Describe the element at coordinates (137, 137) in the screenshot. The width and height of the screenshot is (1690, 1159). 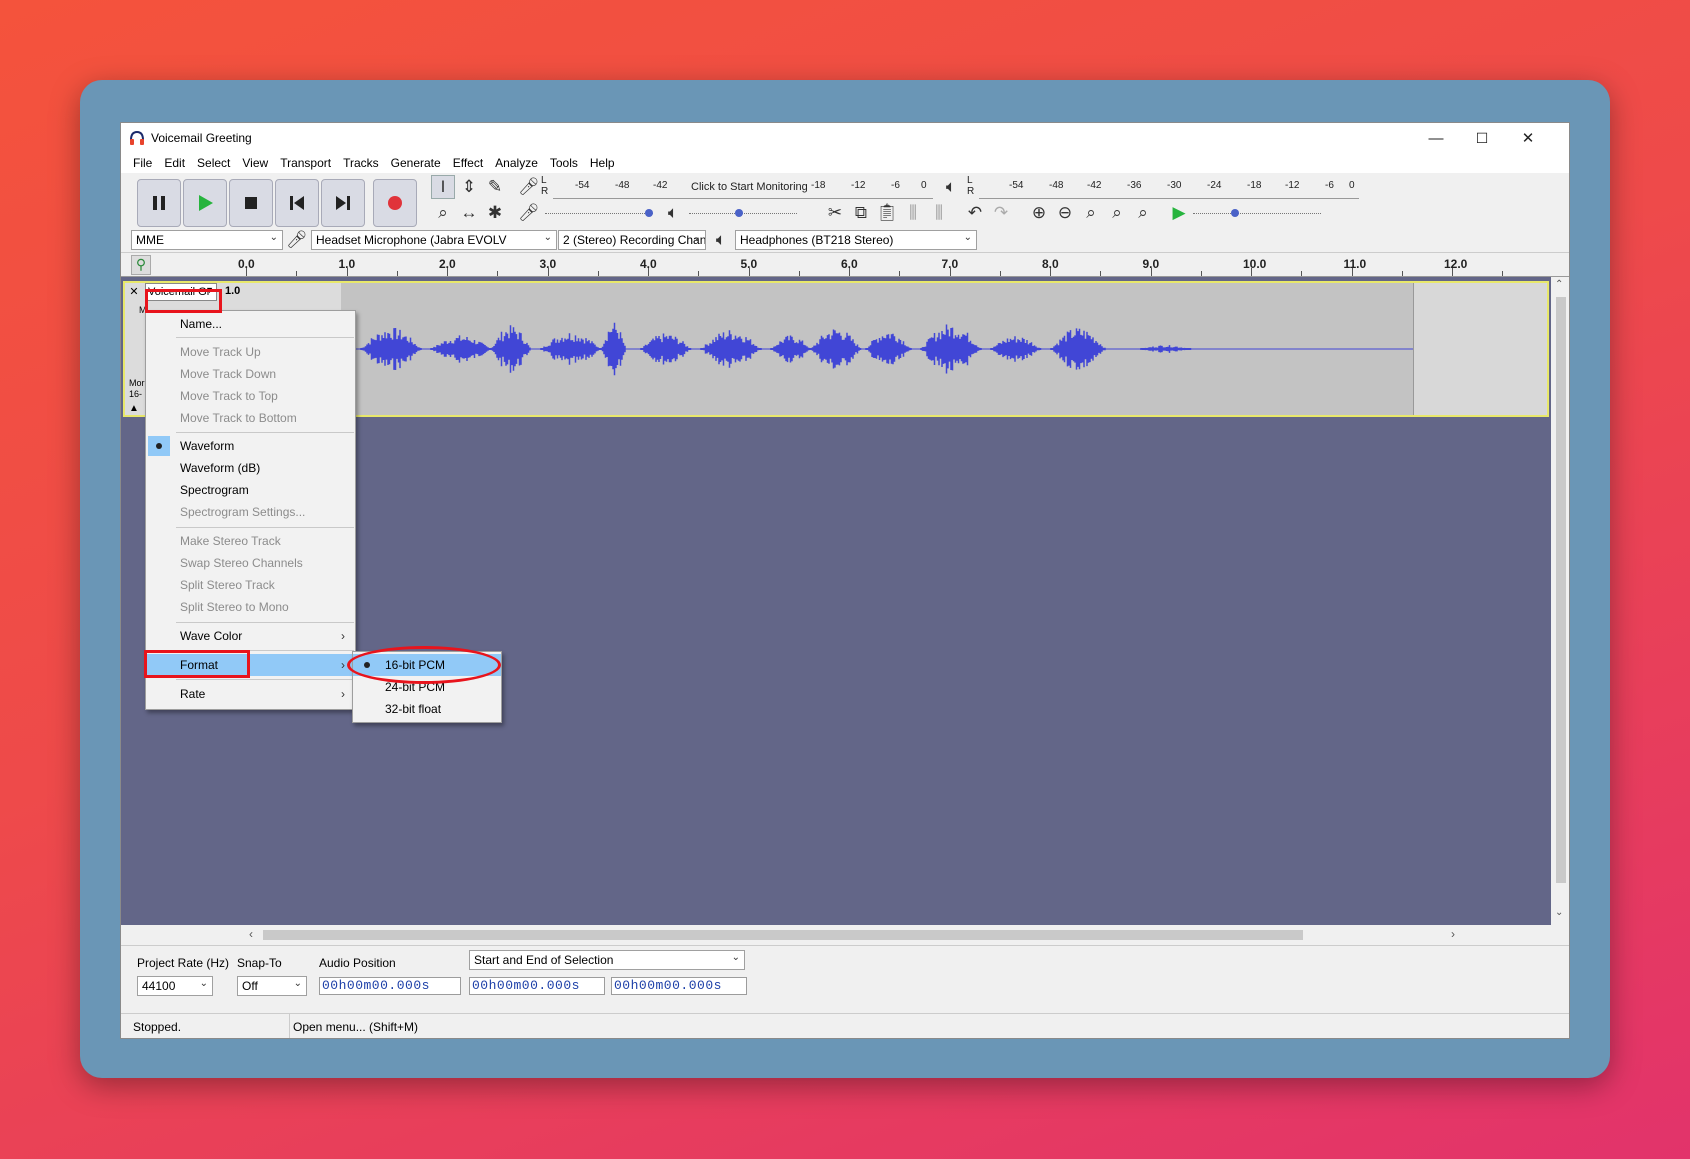
I see `audacity-icon` at that location.